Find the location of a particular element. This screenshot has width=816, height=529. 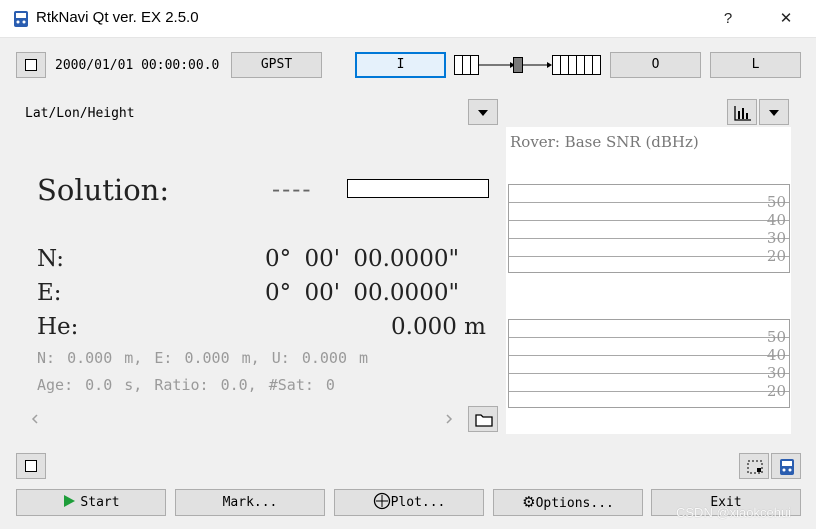

solution-quality-bar is located at coordinates (418, 188).